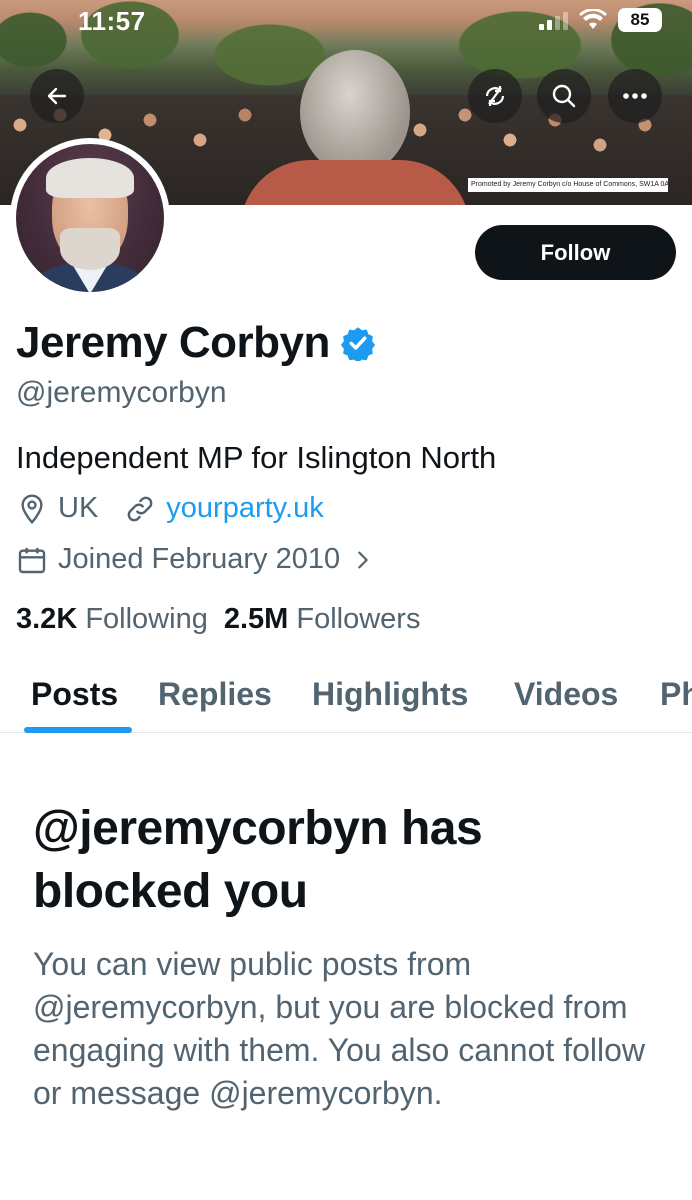  What do you see at coordinates (244, 508) in the screenshot?
I see `profile-website-link: yourparty.uk` at bounding box center [244, 508].